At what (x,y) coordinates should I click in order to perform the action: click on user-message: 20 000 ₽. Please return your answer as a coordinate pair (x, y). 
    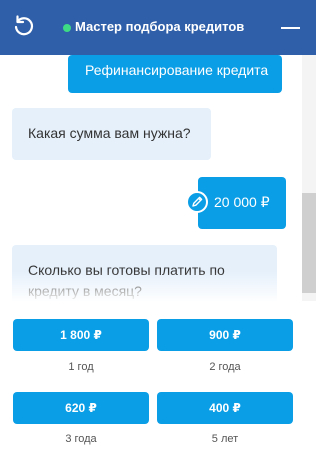
    Looking at the image, I should click on (242, 203).